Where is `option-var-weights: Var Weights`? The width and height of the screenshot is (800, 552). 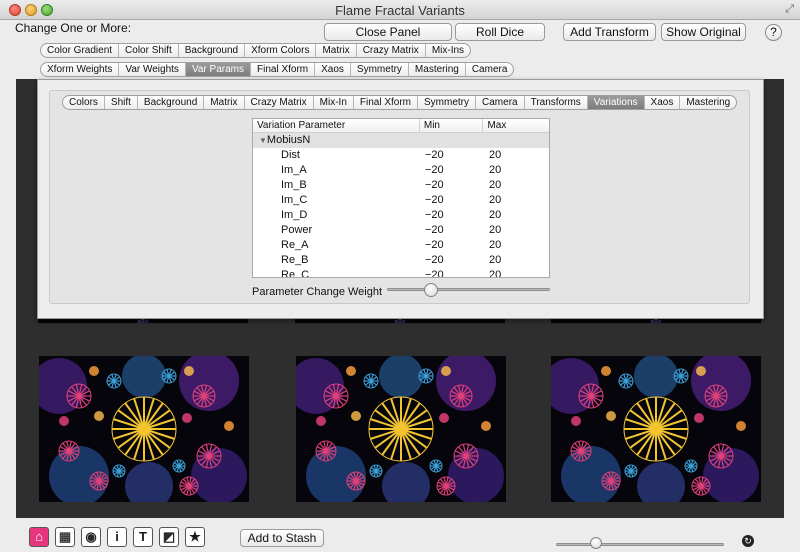
option-var-weights: Var Weights is located at coordinates (152, 69).